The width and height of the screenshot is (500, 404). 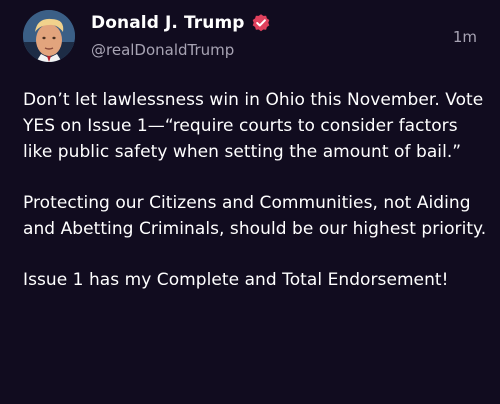 I want to click on author-name-row: Donald J. Trump, so click(x=181, y=23).